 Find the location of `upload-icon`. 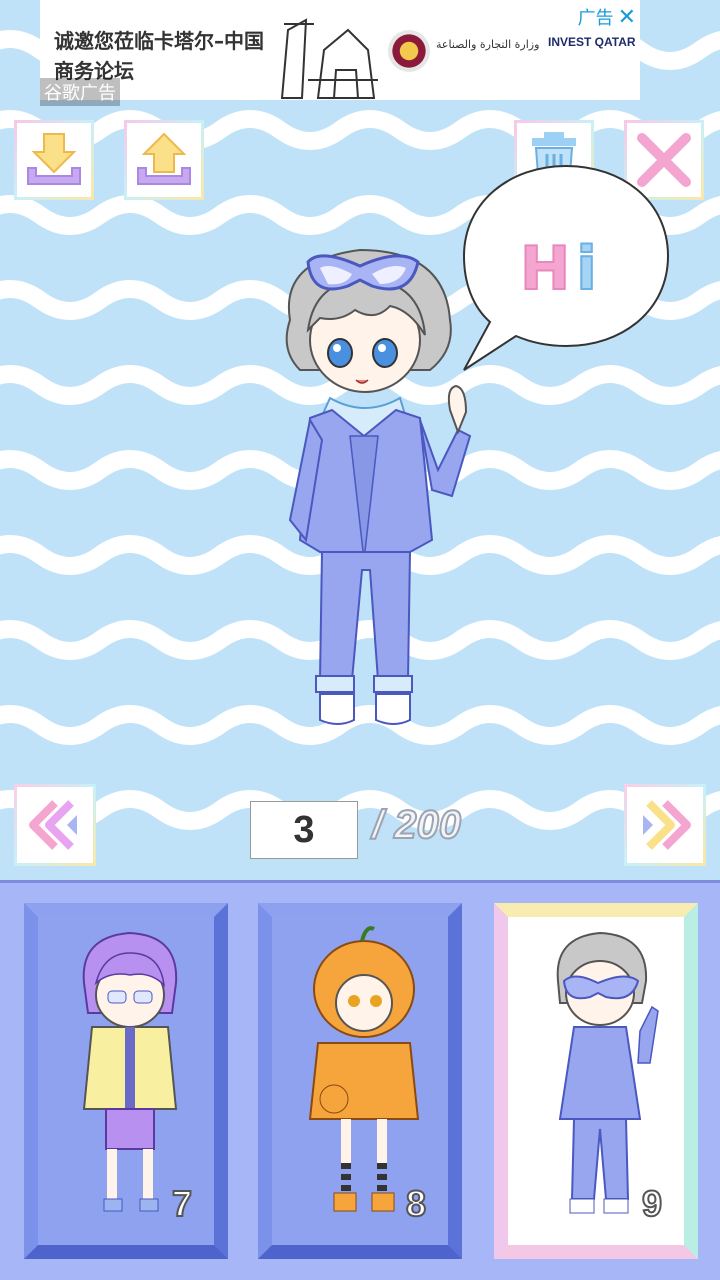

upload-icon is located at coordinates (164, 158).